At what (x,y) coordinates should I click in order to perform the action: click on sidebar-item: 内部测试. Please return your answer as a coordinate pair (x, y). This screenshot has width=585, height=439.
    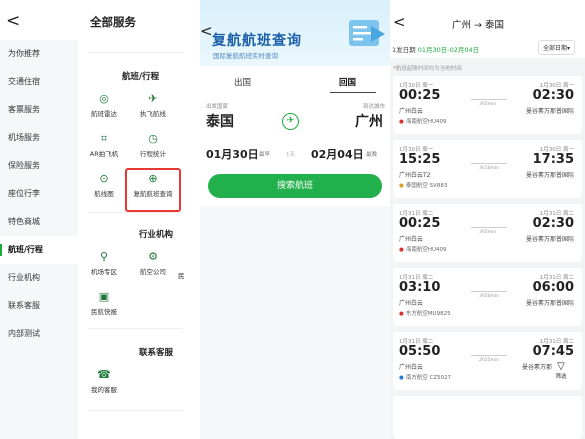
    Looking at the image, I should click on (39, 334).